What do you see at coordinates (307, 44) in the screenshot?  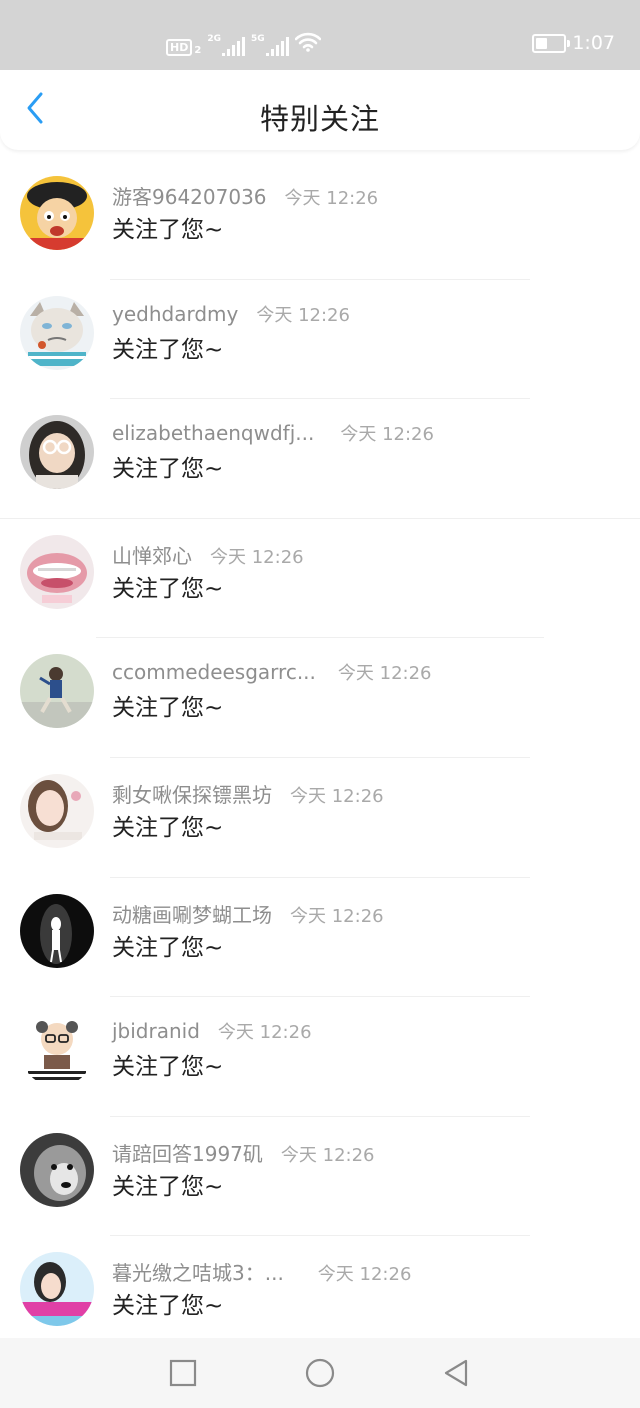 I see `wifi-icon` at bounding box center [307, 44].